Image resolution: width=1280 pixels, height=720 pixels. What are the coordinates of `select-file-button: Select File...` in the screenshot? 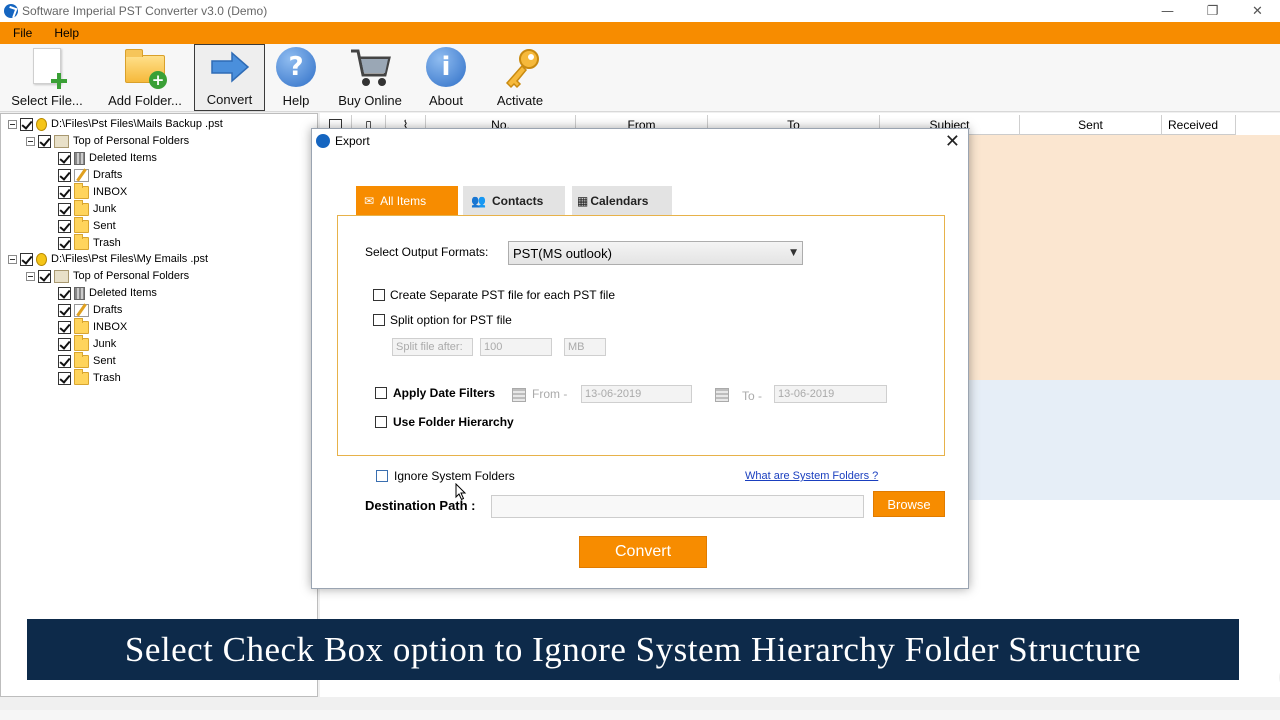 It's located at (47, 77).